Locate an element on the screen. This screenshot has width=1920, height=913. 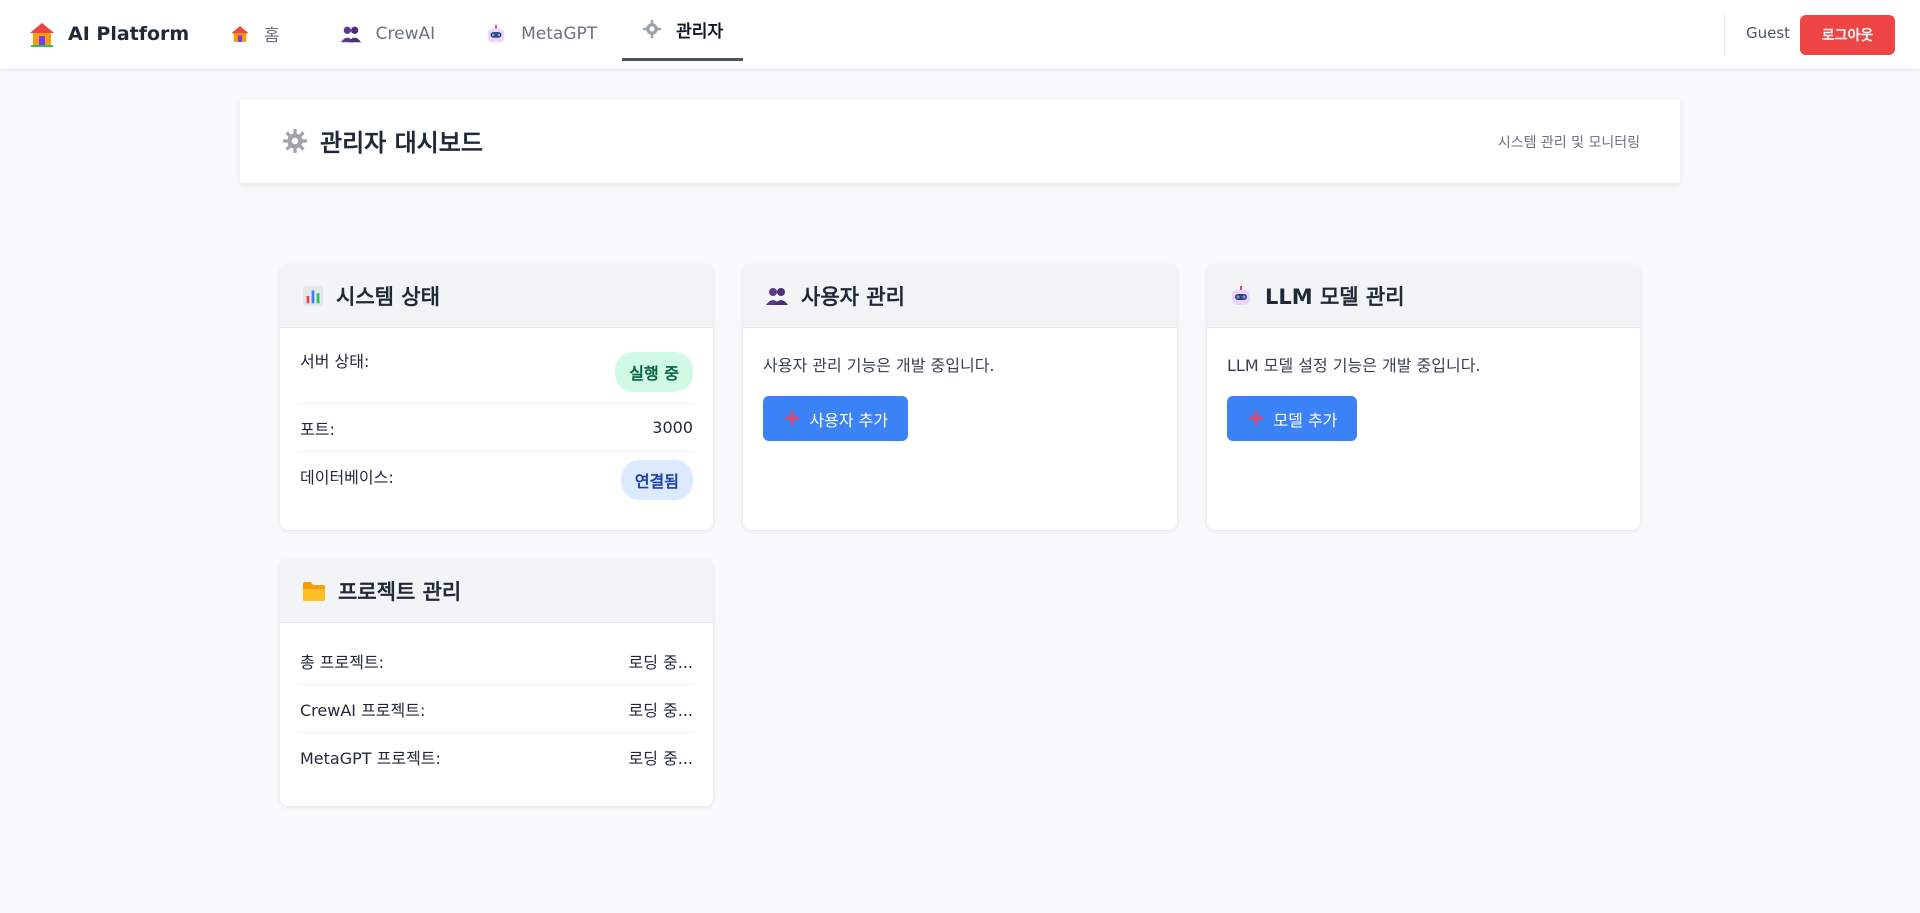
add-user-button: + 사용자 추가 is located at coordinates (836, 418).